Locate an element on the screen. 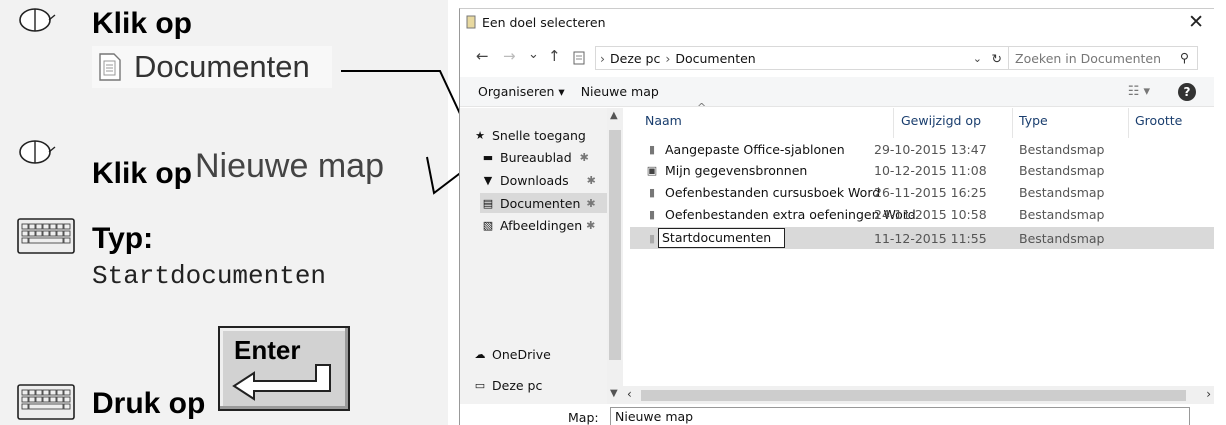 This screenshot has width=1226, height=425. documenten-sample: Documenten is located at coordinates (212, 67).